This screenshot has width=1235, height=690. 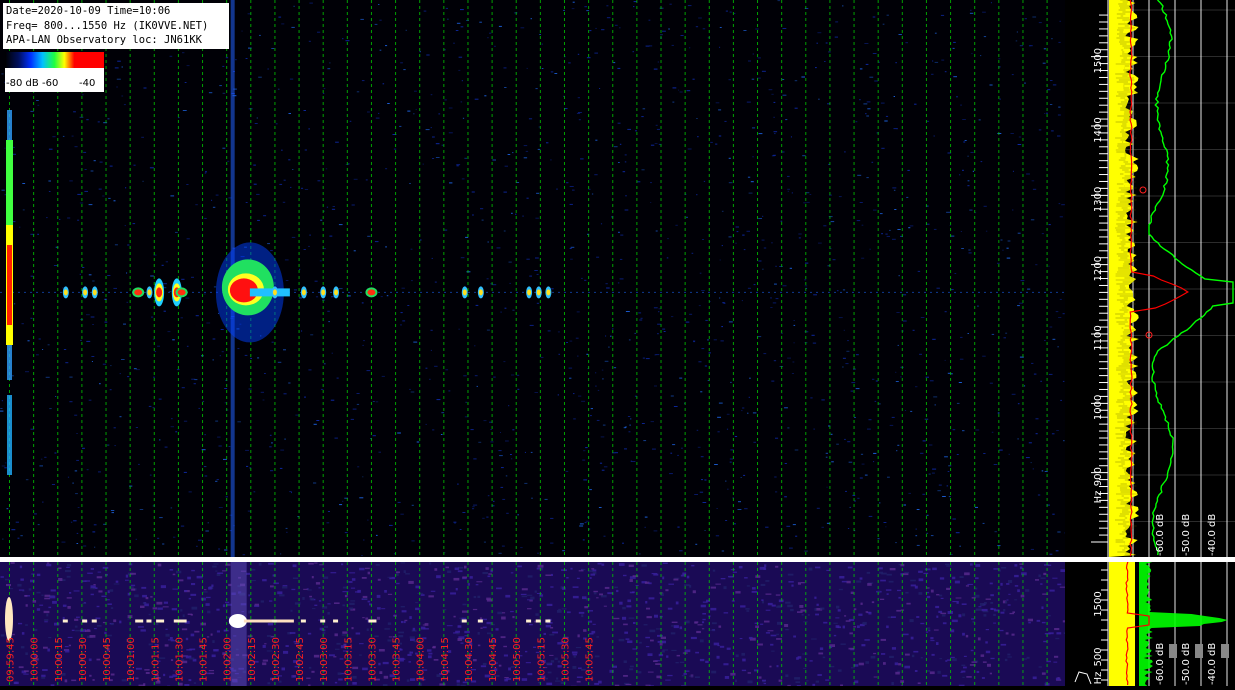 What do you see at coordinates (1087, 278) in the screenshot?
I see `frequency-axis: 150014001300120011001000900Hz` at bounding box center [1087, 278].